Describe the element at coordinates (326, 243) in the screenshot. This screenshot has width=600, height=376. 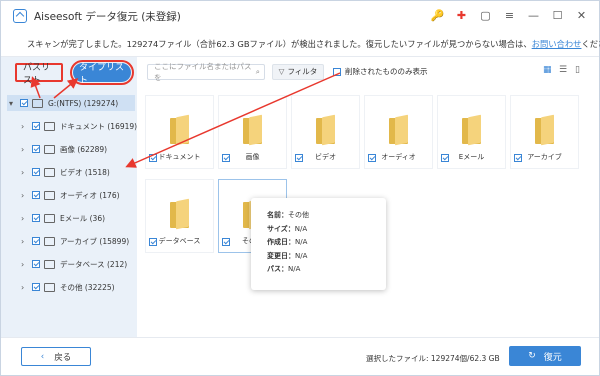
I see `info-row-created: 作成日：N/A` at that location.